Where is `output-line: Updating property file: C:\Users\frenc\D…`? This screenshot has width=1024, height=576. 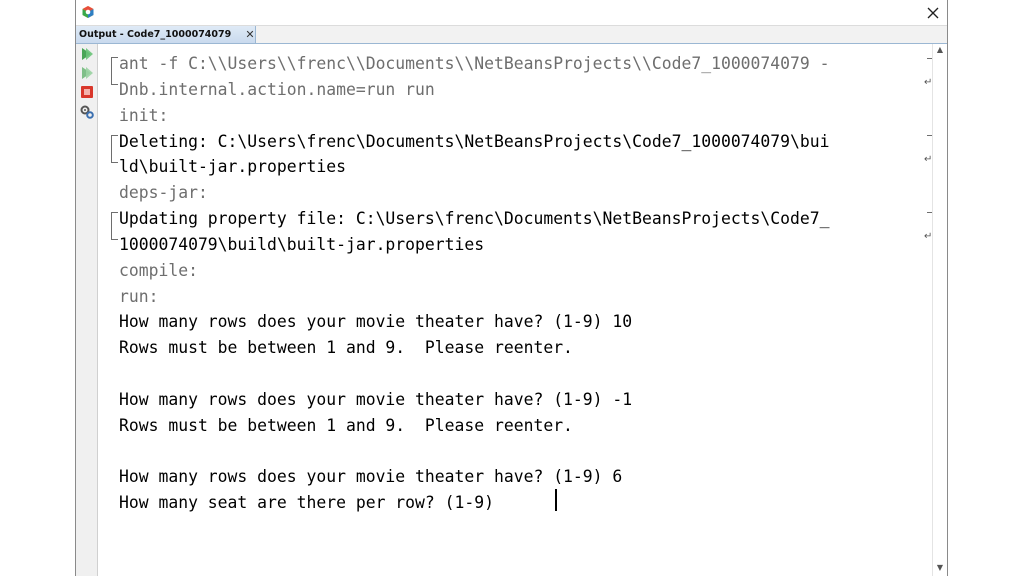 output-line: Updating property file: C:\Users\frenc\D… is located at coordinates (474, 218).